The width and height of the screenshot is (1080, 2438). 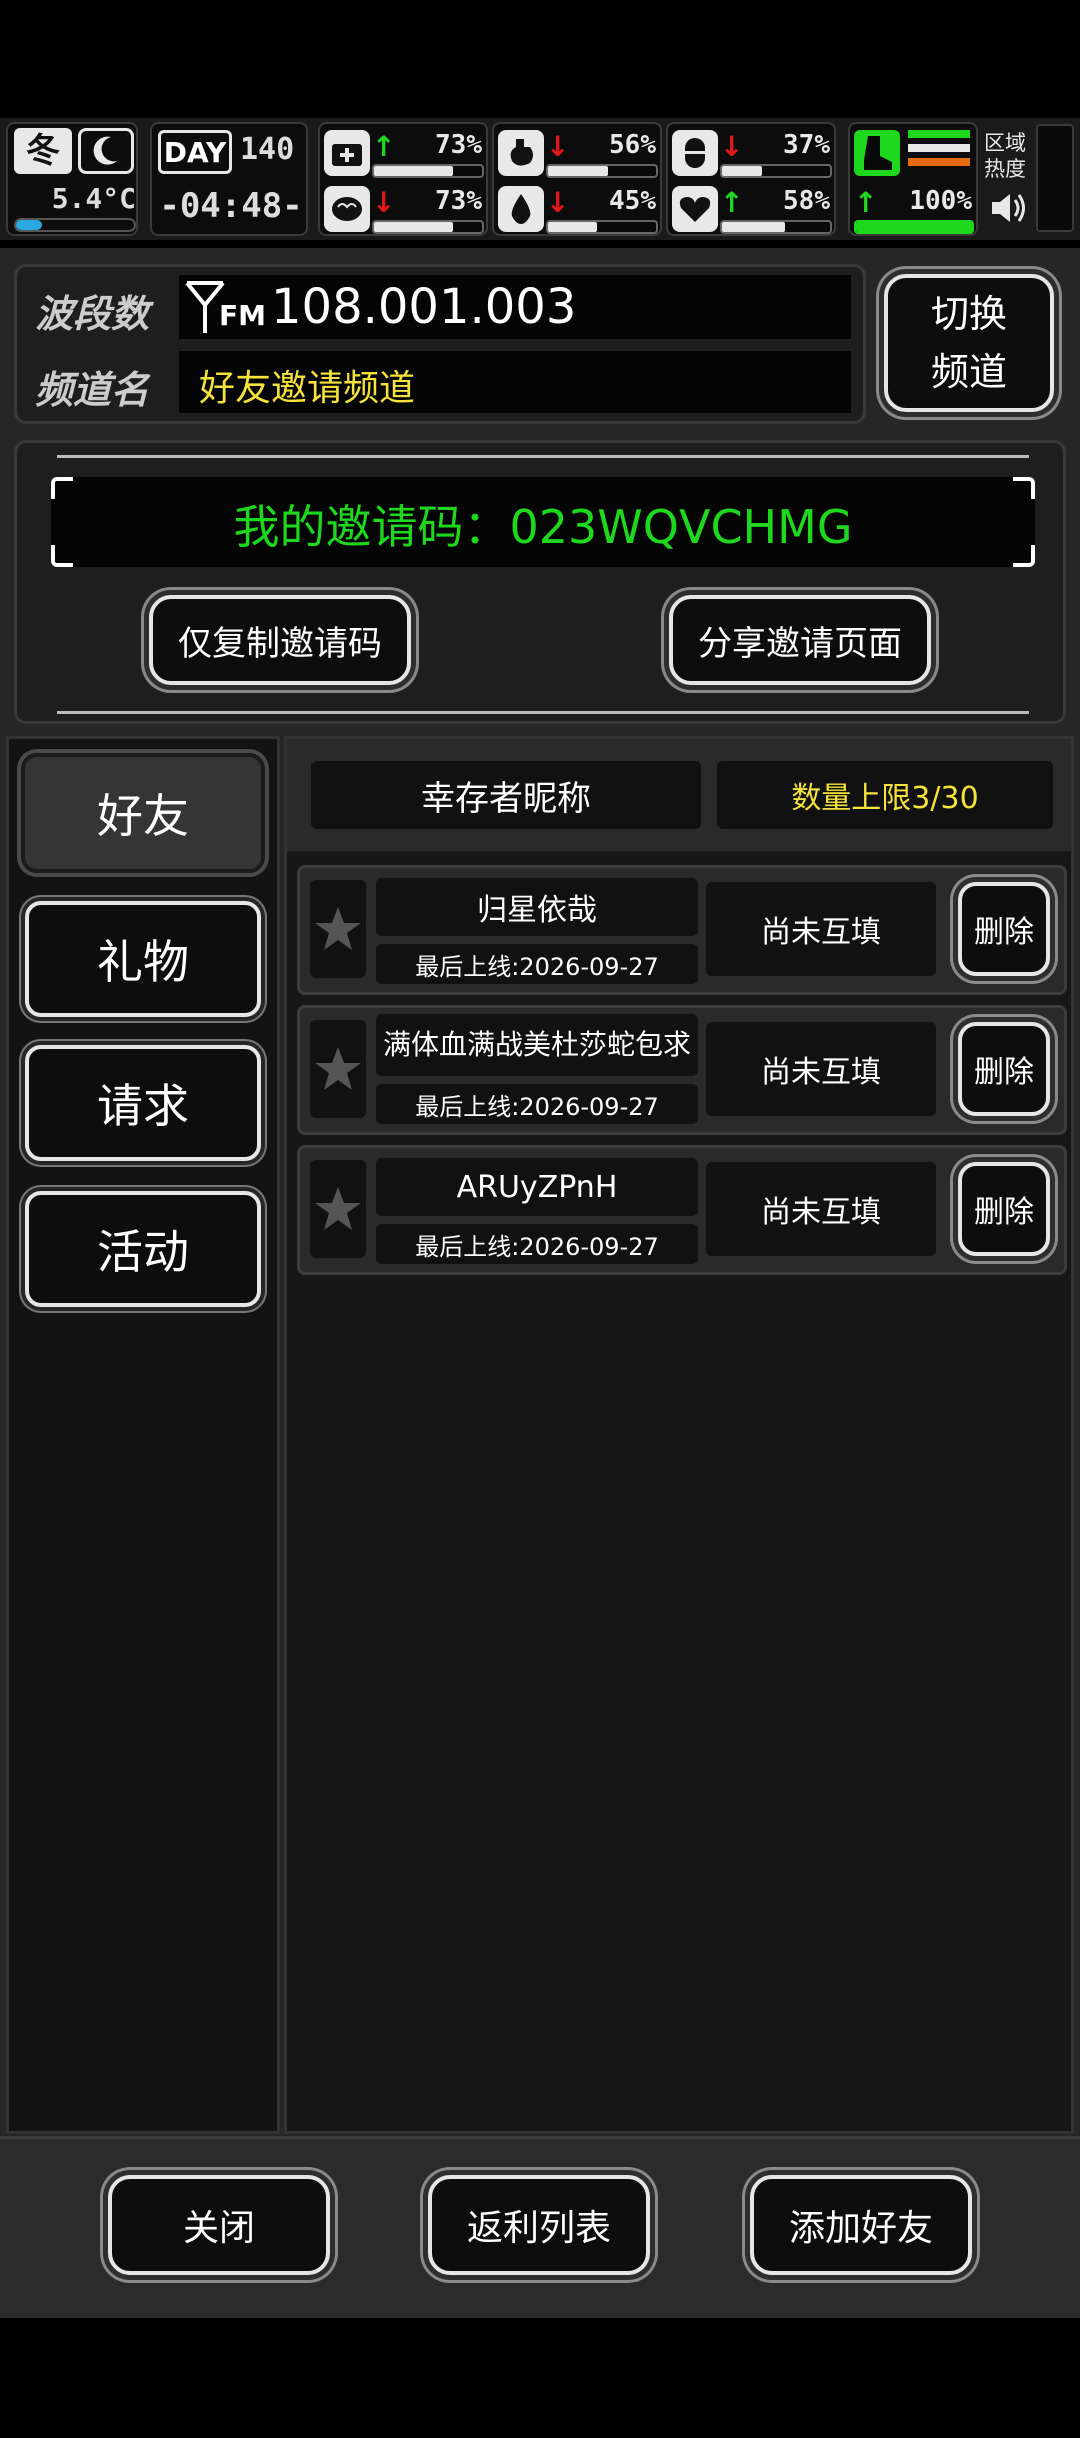 I want to click on medicine-bar, so click(x=776, y=171).